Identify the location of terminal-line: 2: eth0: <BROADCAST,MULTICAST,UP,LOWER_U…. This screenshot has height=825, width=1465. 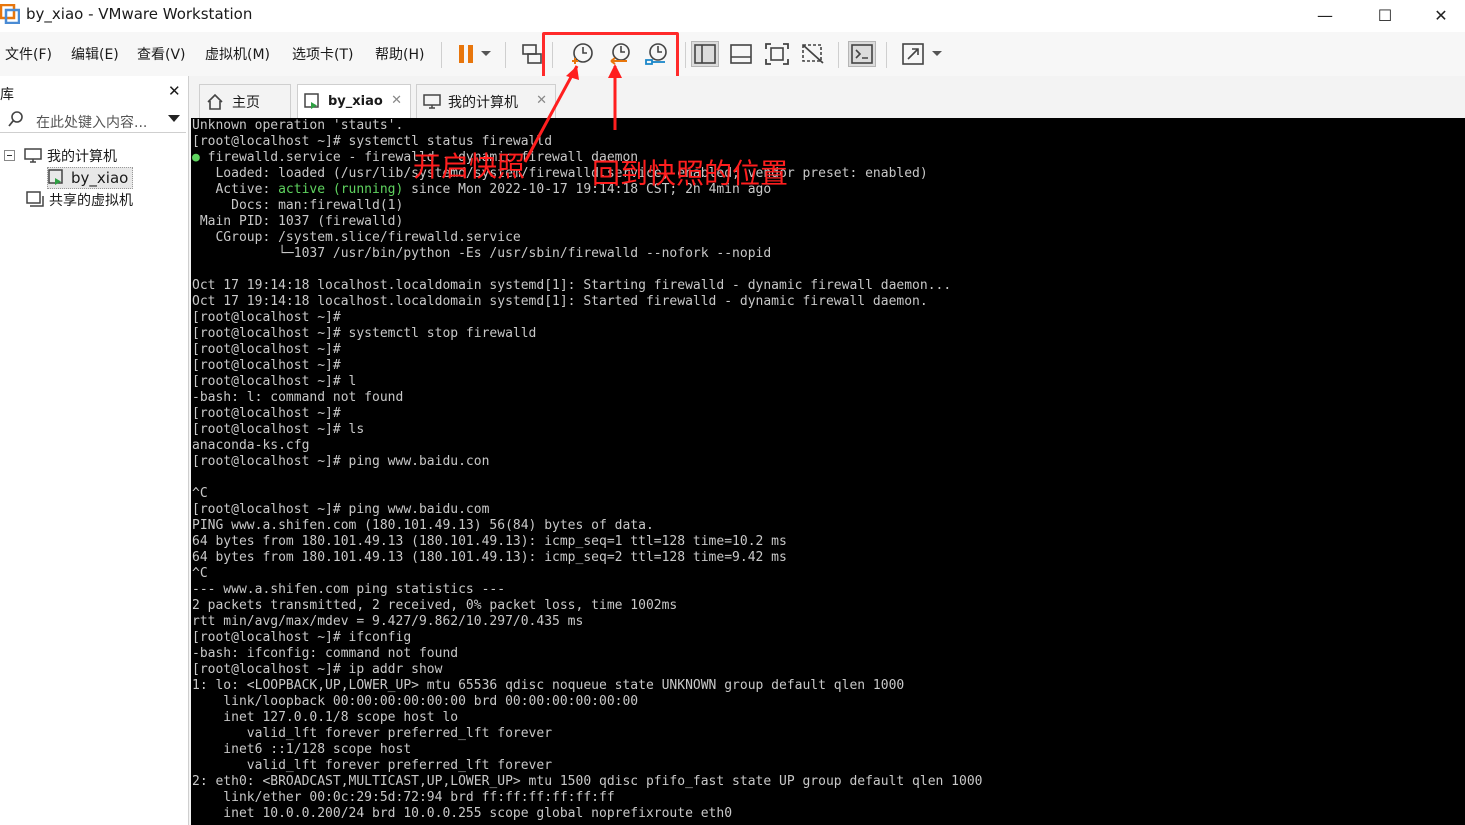
(587, 781).